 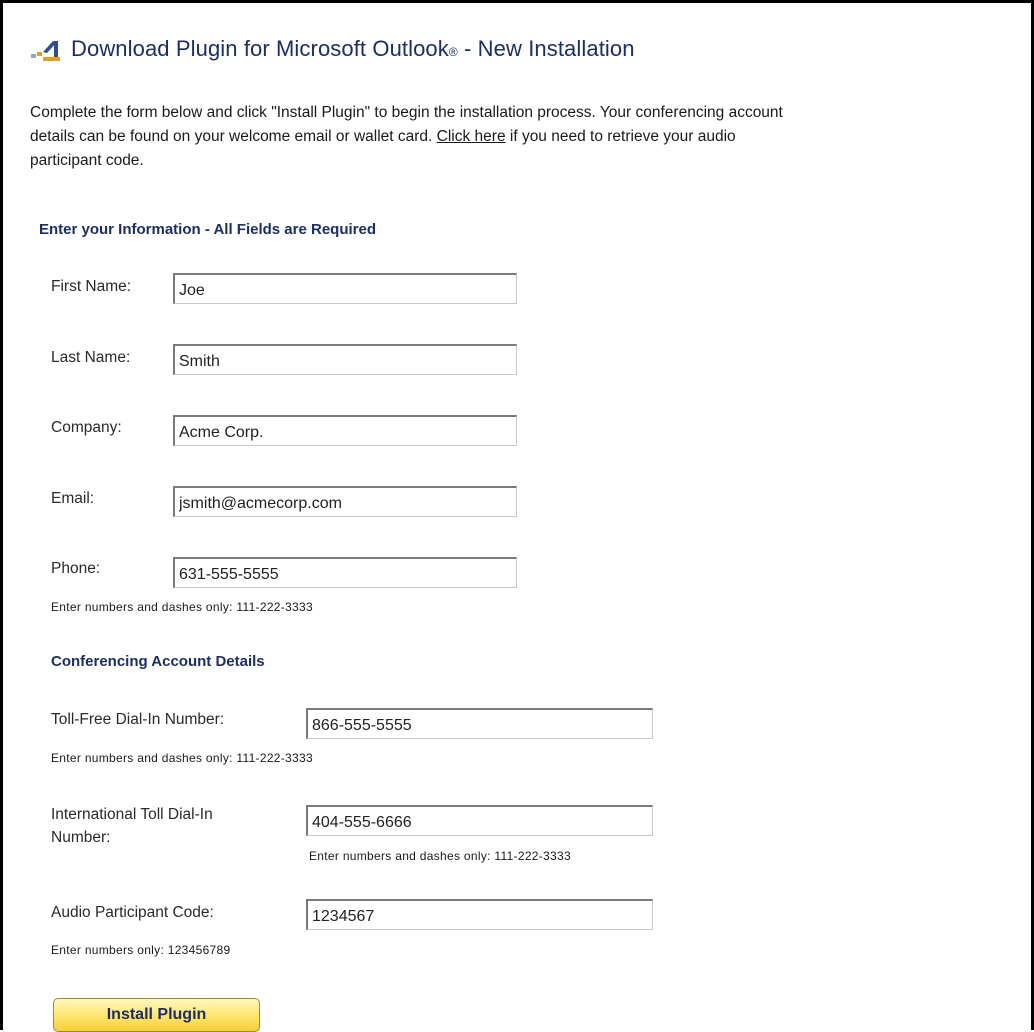 I want to click on toll-free-label: Toll-Free Dial-In Number:, so click(x=138, y=719).